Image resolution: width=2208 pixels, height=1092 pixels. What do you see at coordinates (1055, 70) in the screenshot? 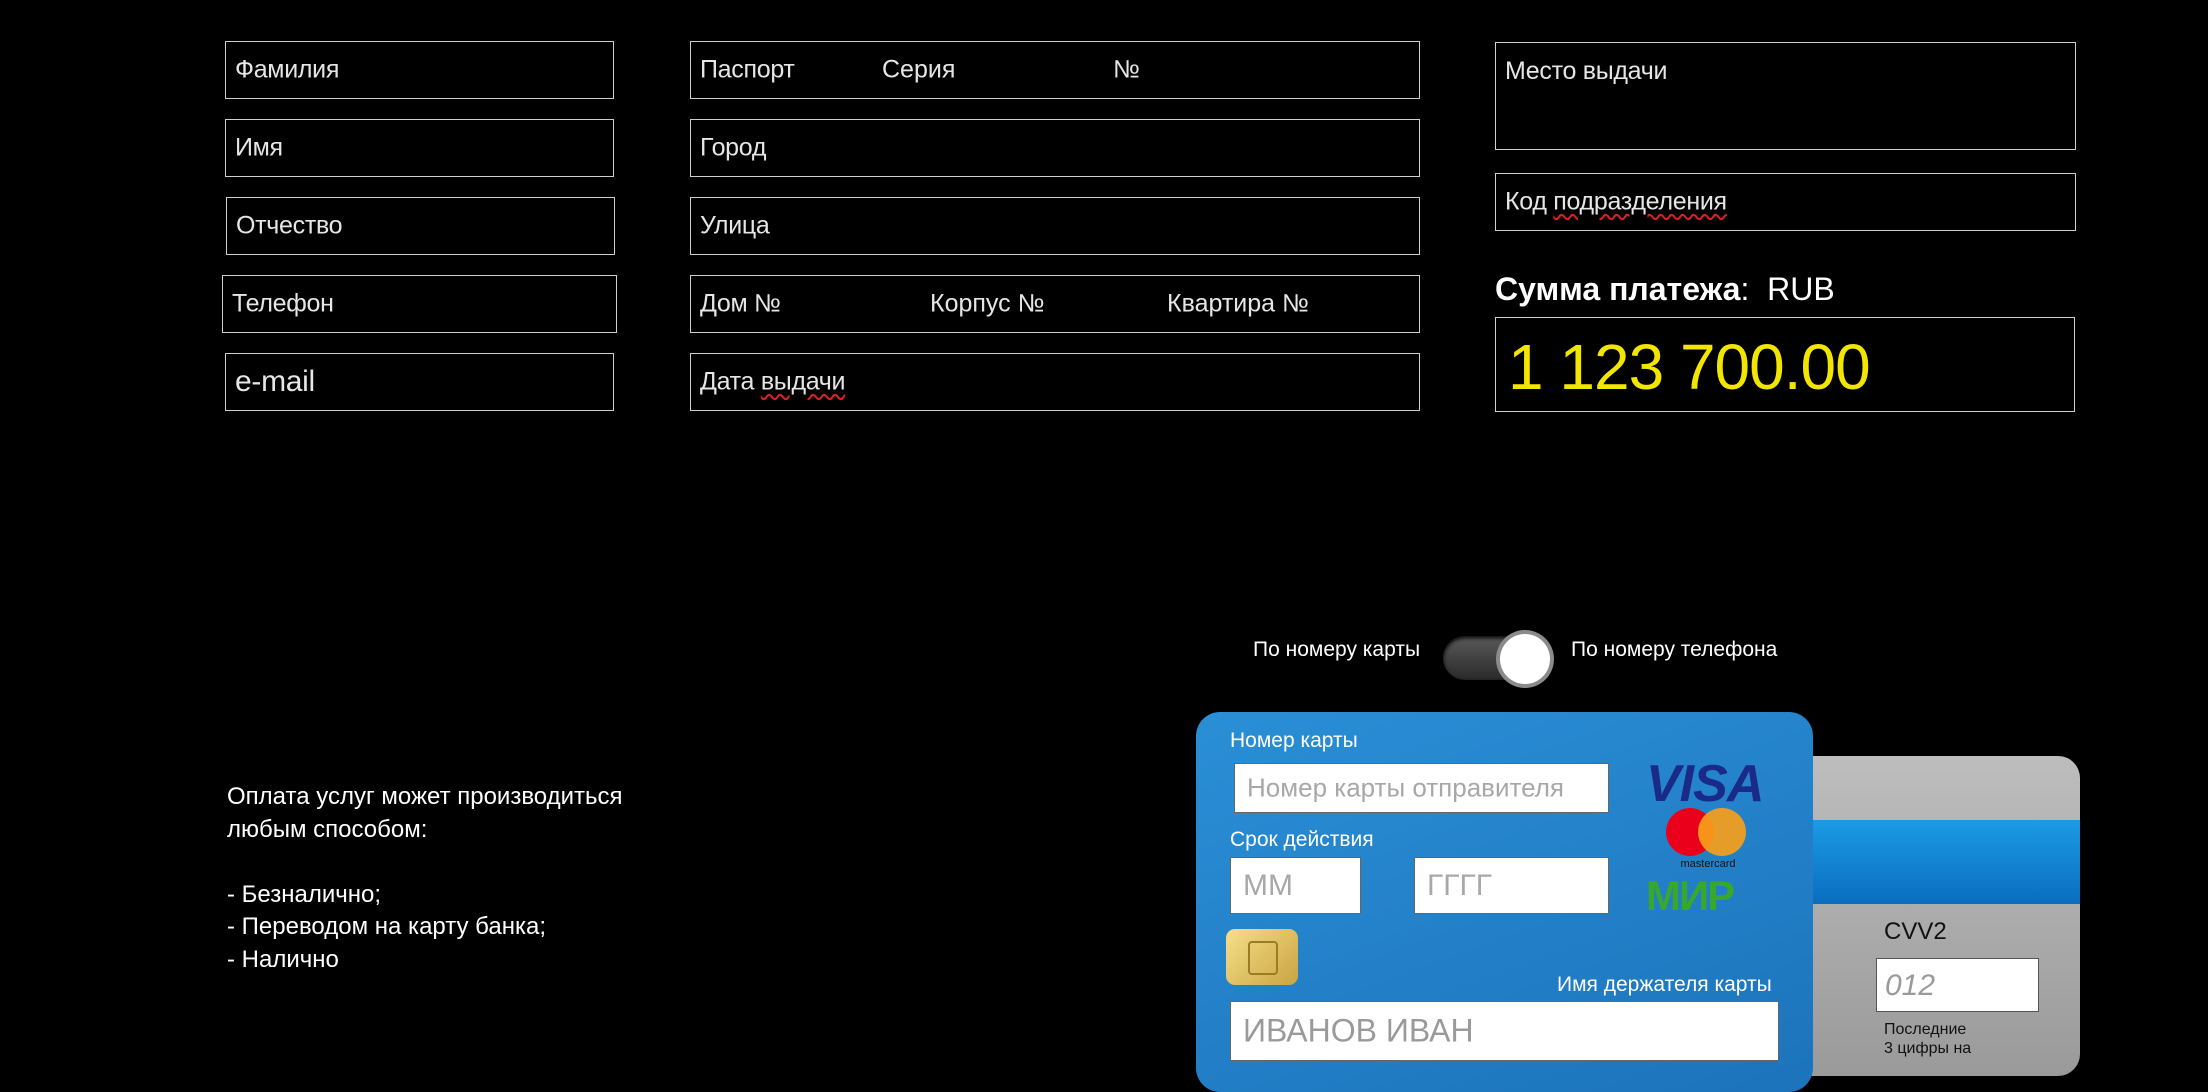
I see `passport-field: Паспорт Серия №` at bounding box center [1055, 70].